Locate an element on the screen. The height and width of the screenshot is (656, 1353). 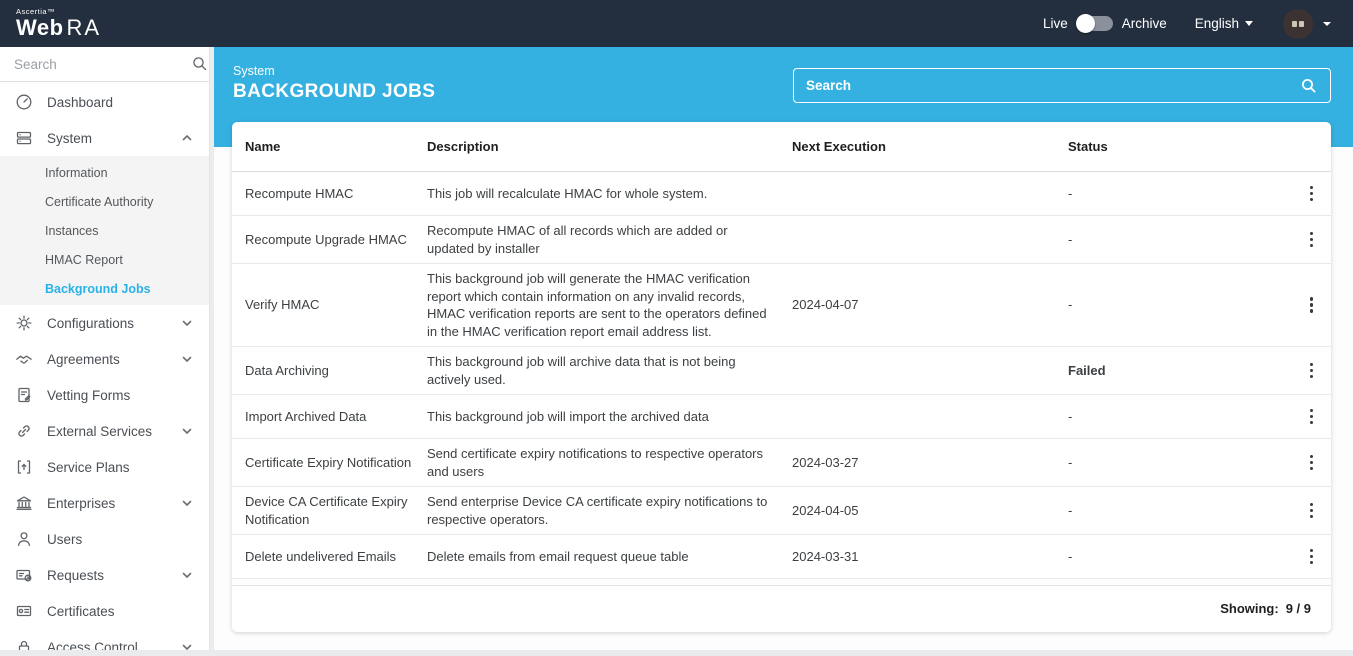
sidebar-item-agreements: Agreements is located at coordinates (104, 359).